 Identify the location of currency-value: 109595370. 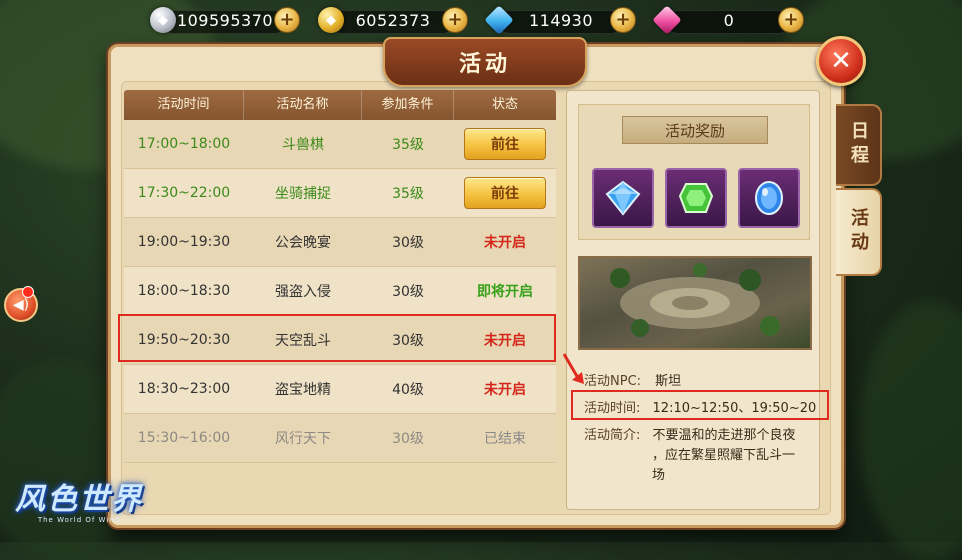
(225, 20).